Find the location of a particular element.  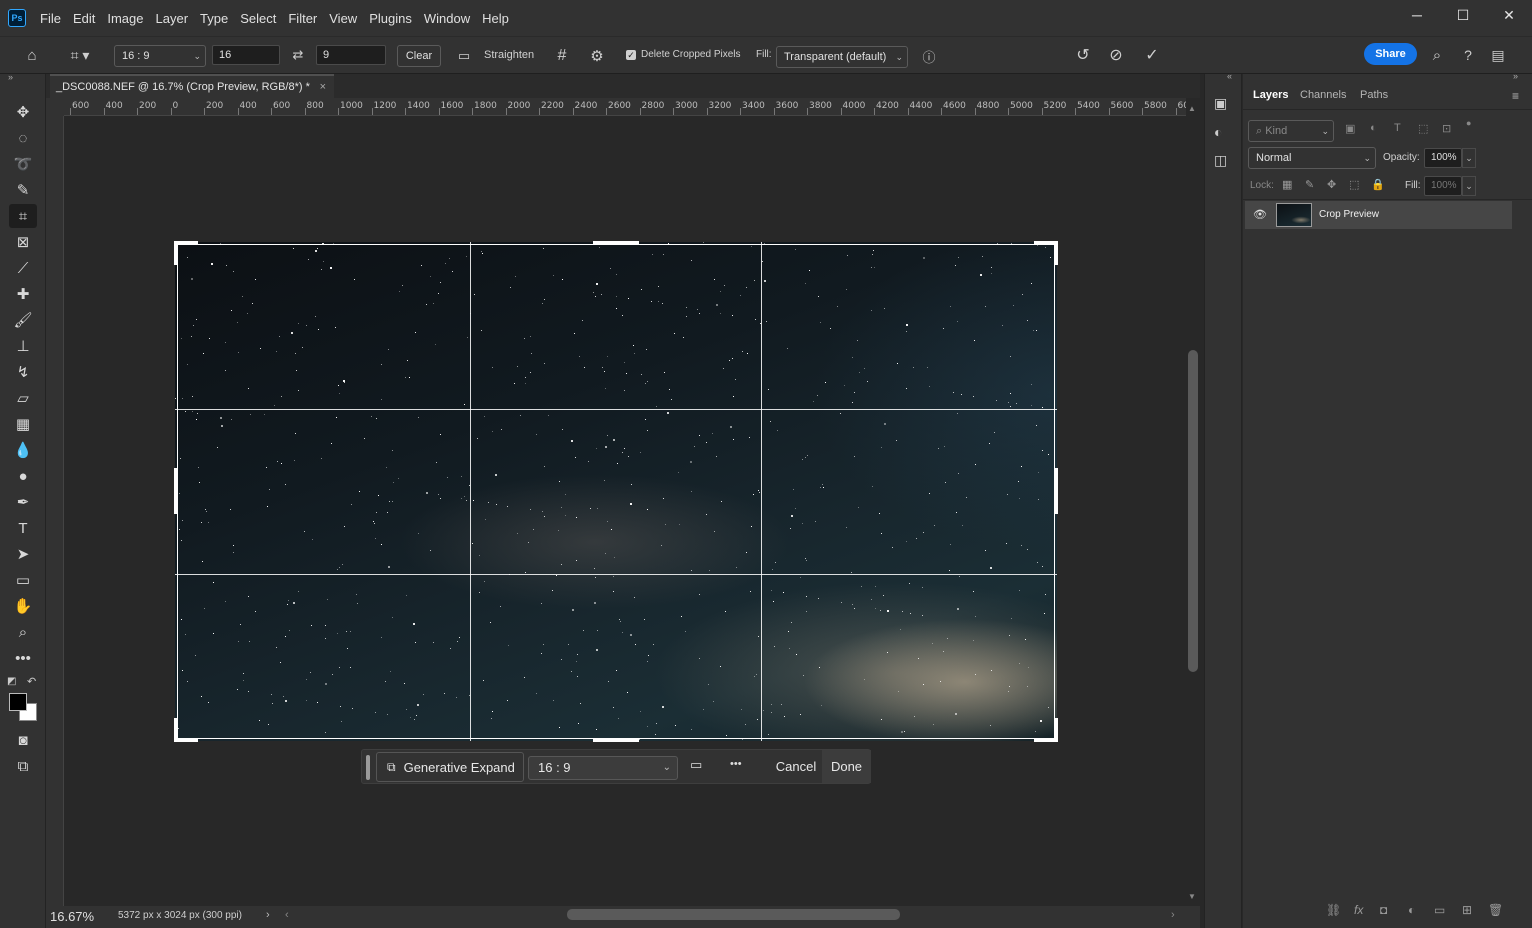

eyedropper-tool-icon: ⟋ is located at coordinates (23, 268).